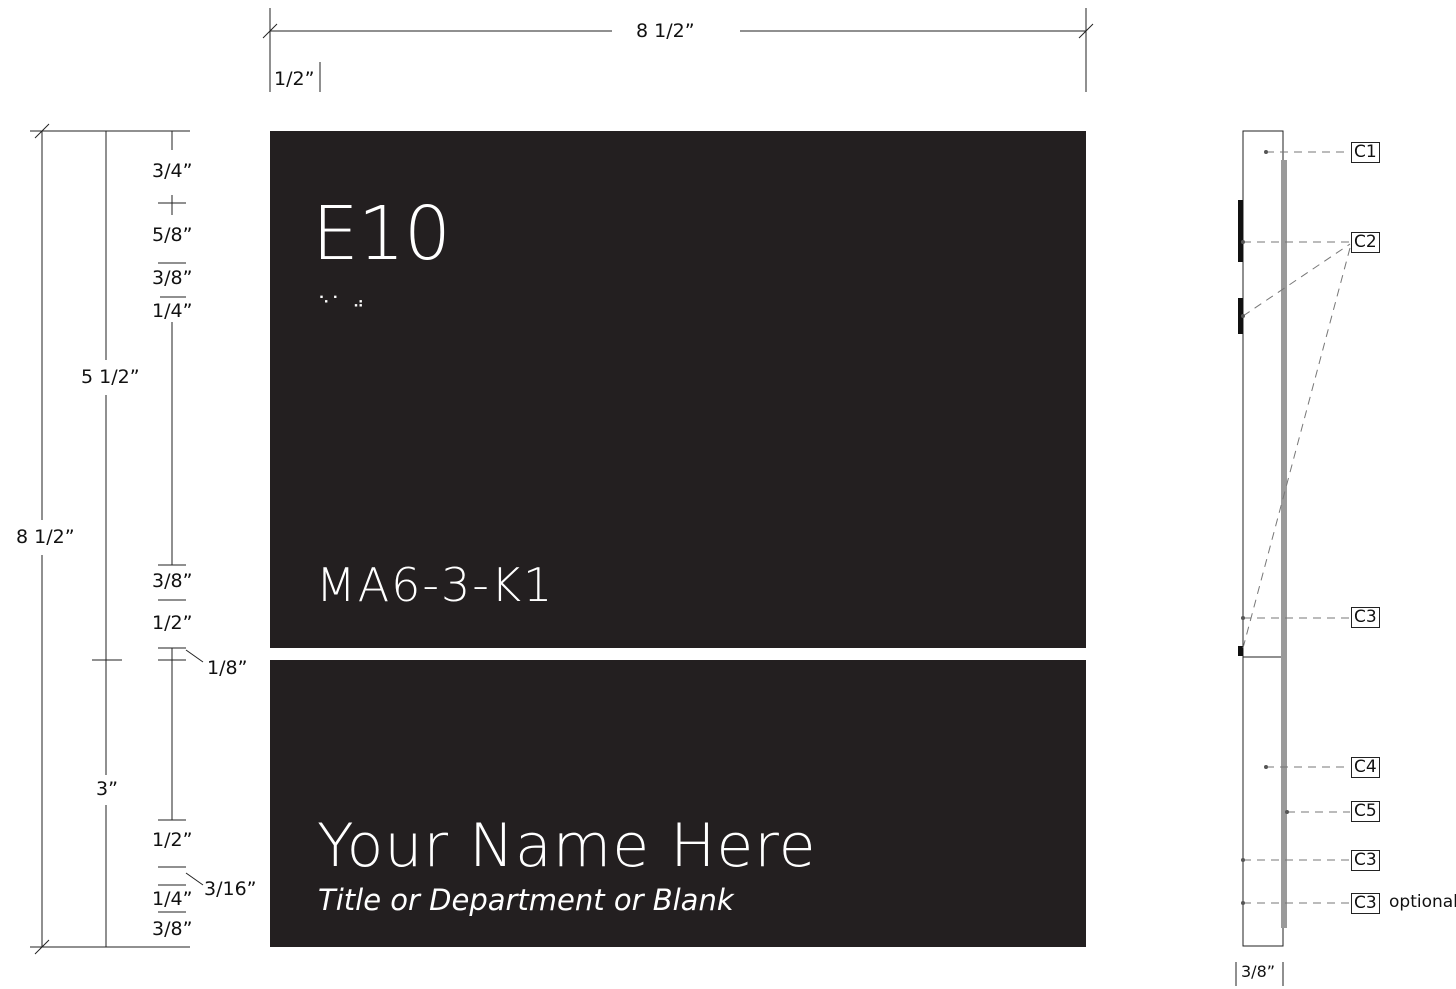 Image resolution: width=1456 pixels, height=989 pixels. I want to click on callout-c1: C1, so click(1365, 152).